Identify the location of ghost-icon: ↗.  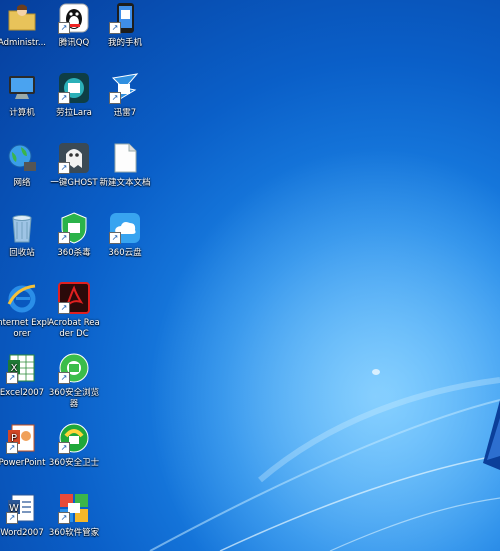
(74, 158).